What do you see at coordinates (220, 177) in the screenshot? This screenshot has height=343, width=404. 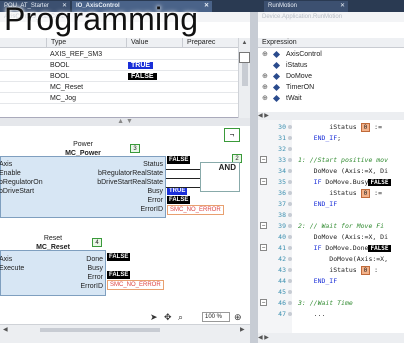 I see `and-block: AND` at bounding box center [220, 177].